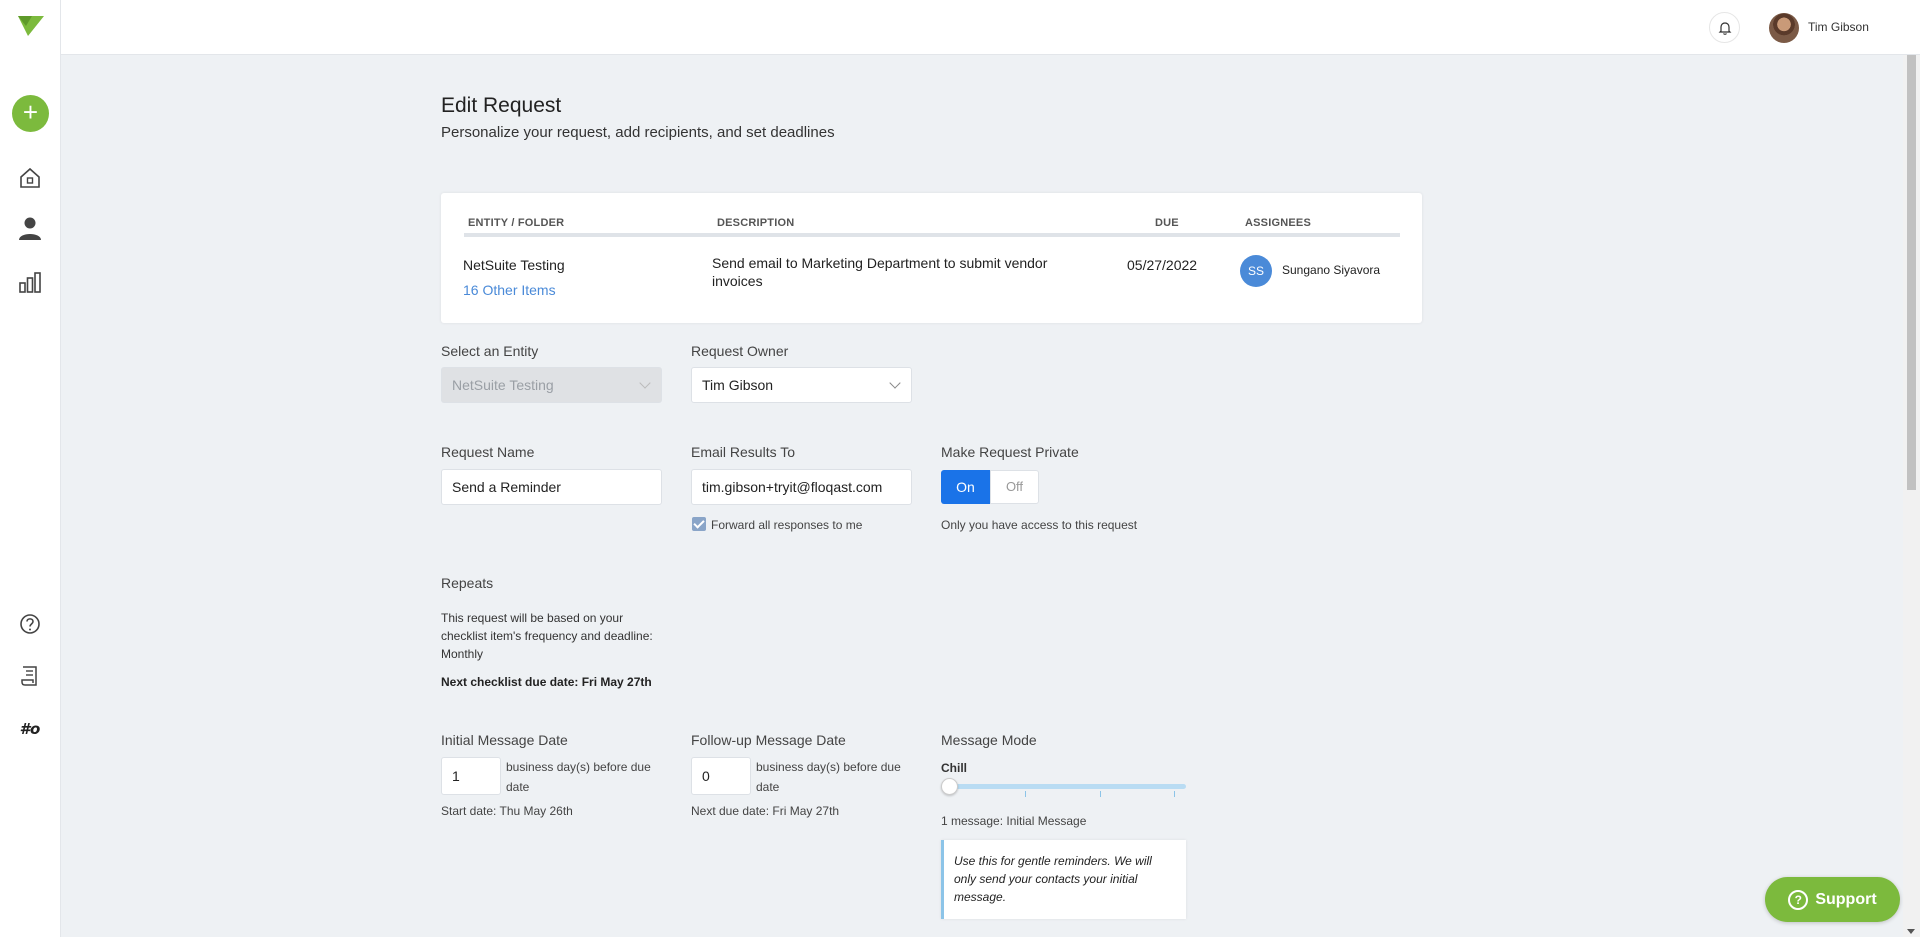 The image size is (1920, 937). Describe the element at coordinates (801, 385) in the screenshot. I see `owner-select: Tim Gibson` at that location.